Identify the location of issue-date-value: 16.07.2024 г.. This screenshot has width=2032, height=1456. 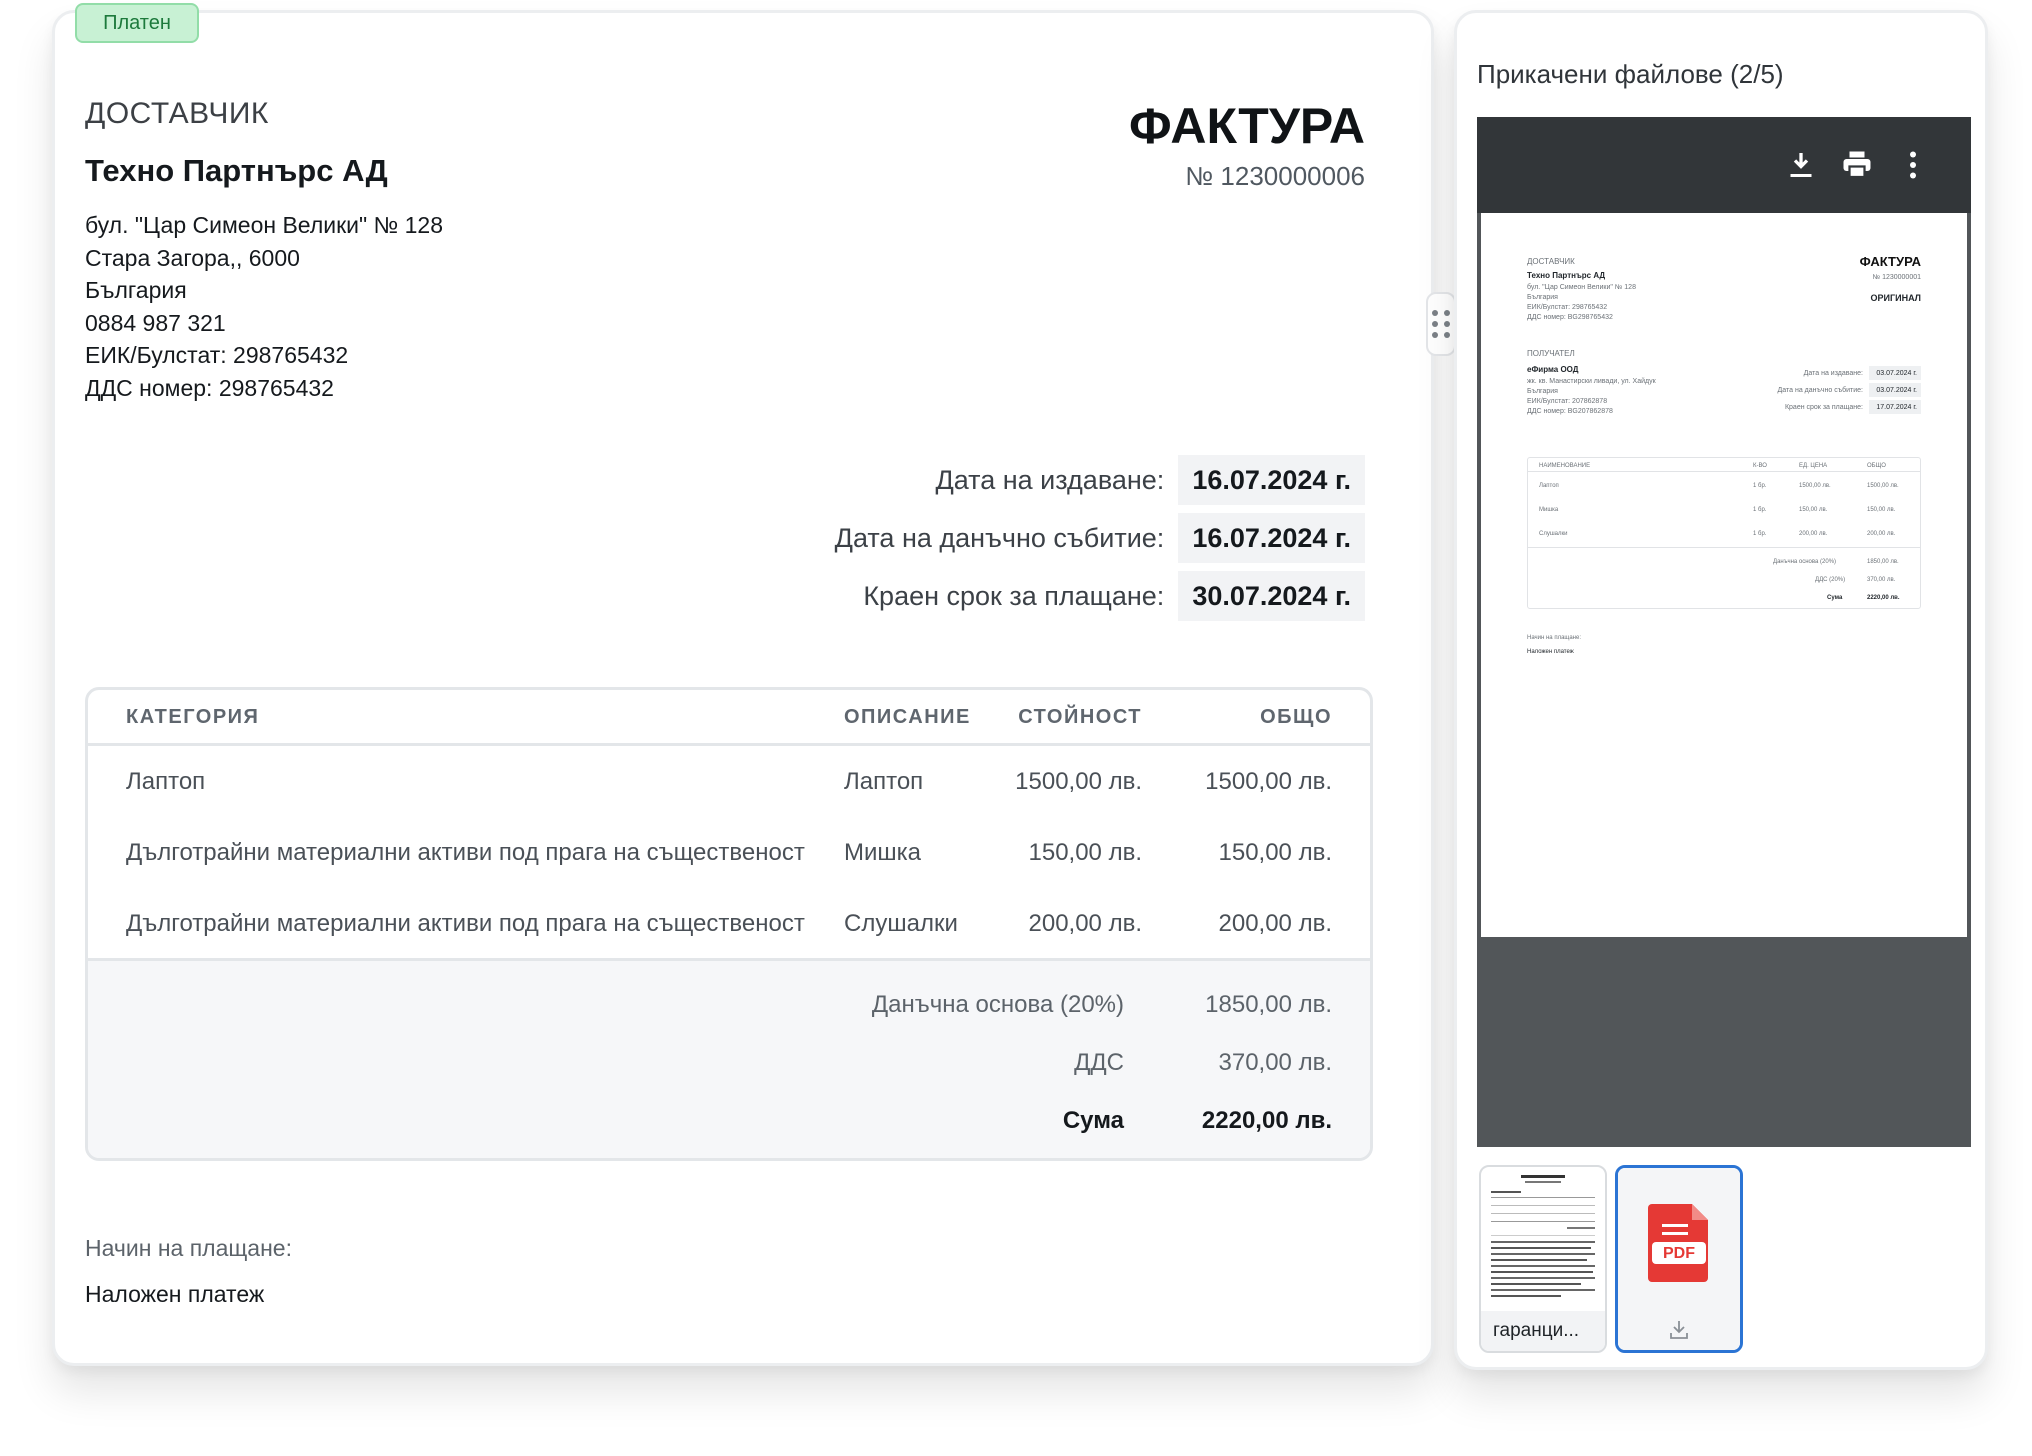
(1271, 480).